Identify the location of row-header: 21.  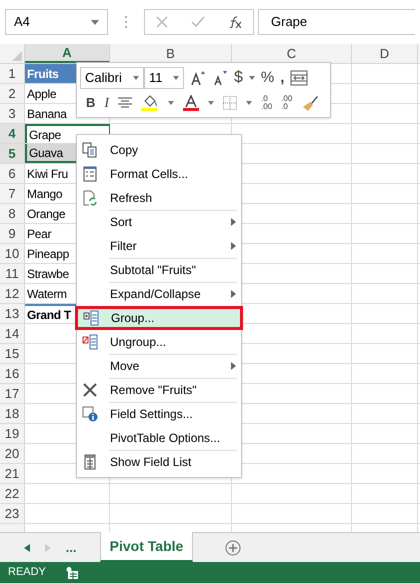
(12, 473).